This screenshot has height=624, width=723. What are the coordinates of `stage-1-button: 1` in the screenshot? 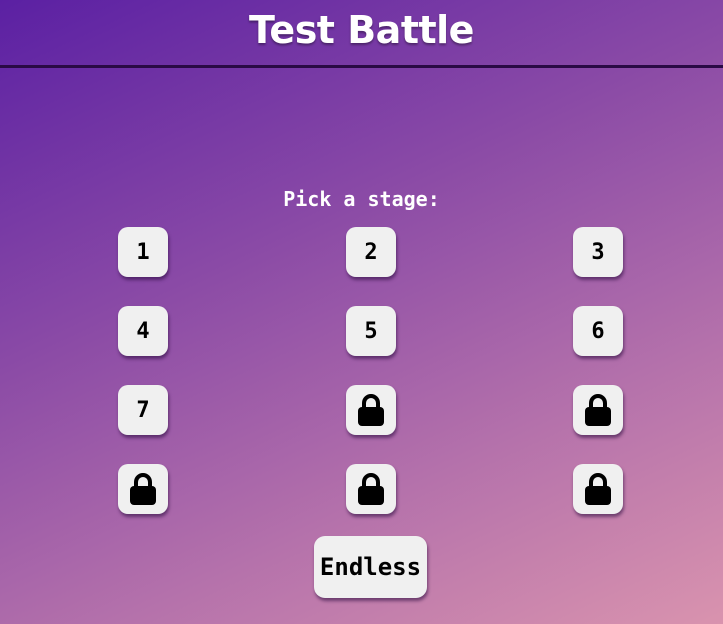 It's located at (143, 252).